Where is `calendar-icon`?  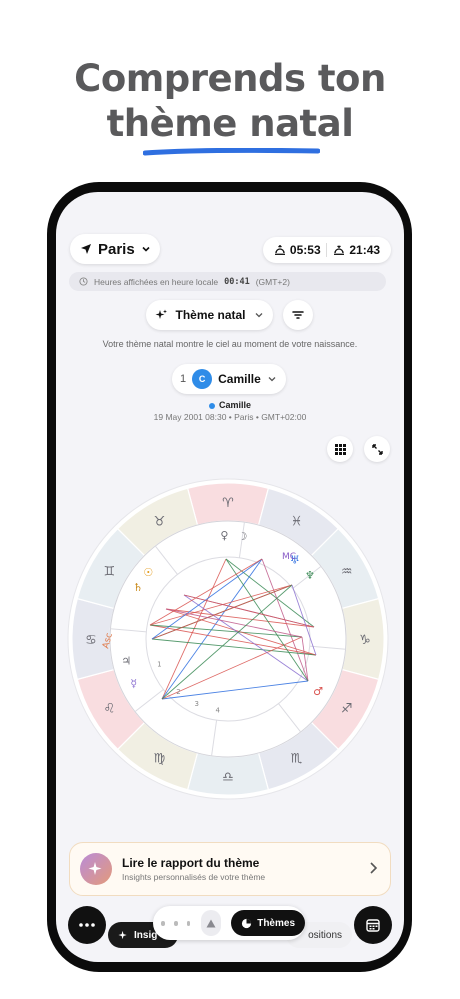 calendar-icon is located at coordinates (373, 925).